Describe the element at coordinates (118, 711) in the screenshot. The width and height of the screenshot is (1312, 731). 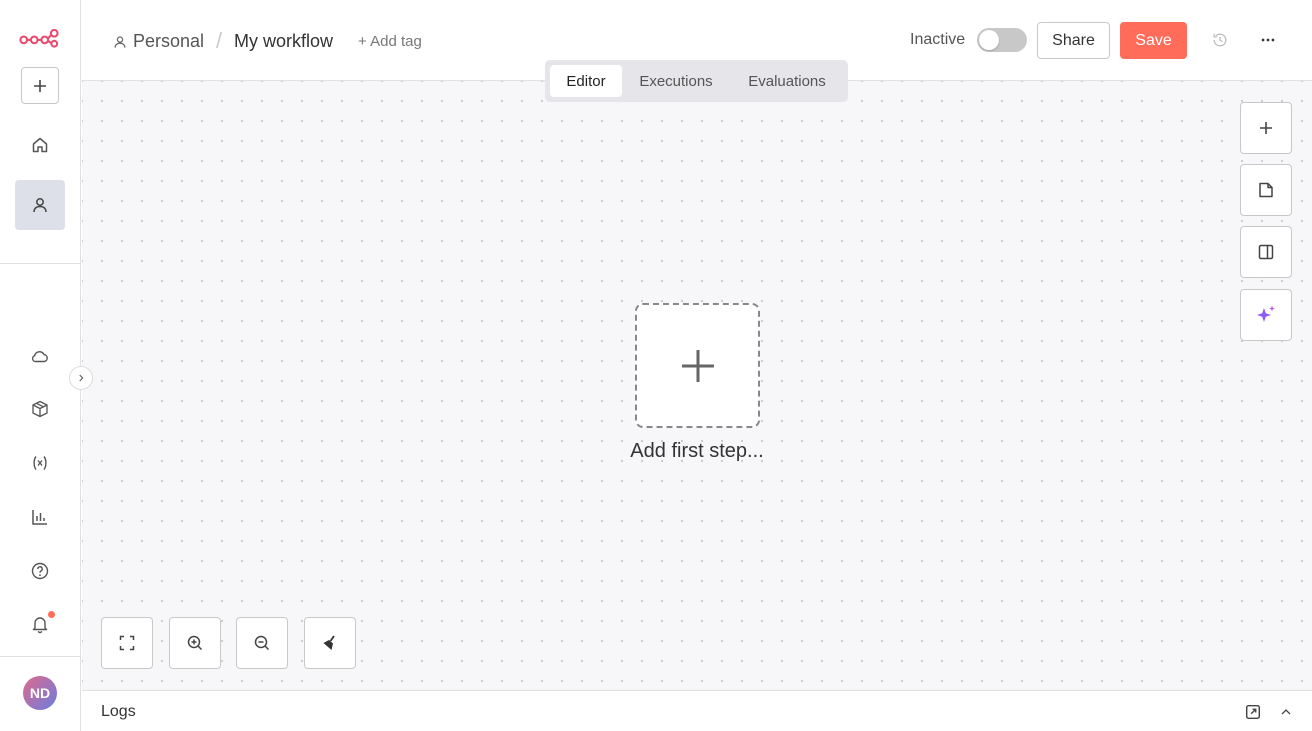
I see `logs-label: Logs` at that location.